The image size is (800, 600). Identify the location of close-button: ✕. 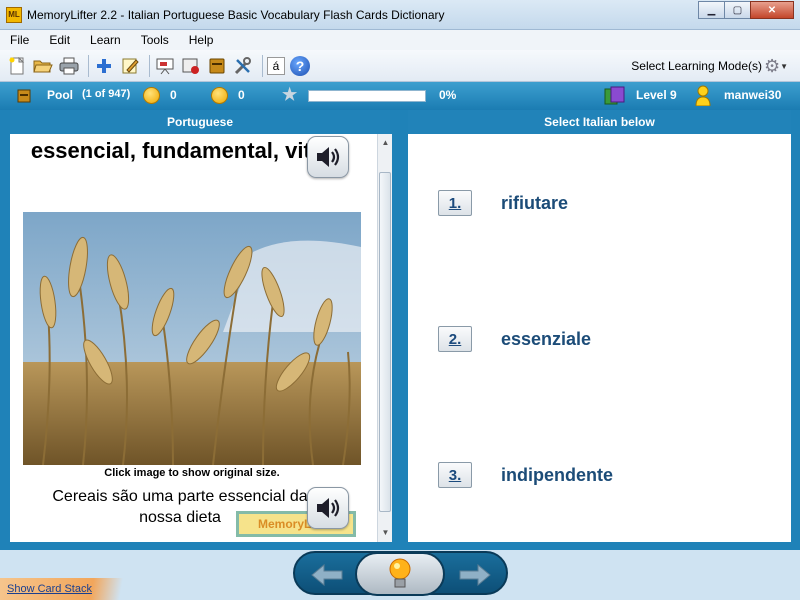
(772, 10).